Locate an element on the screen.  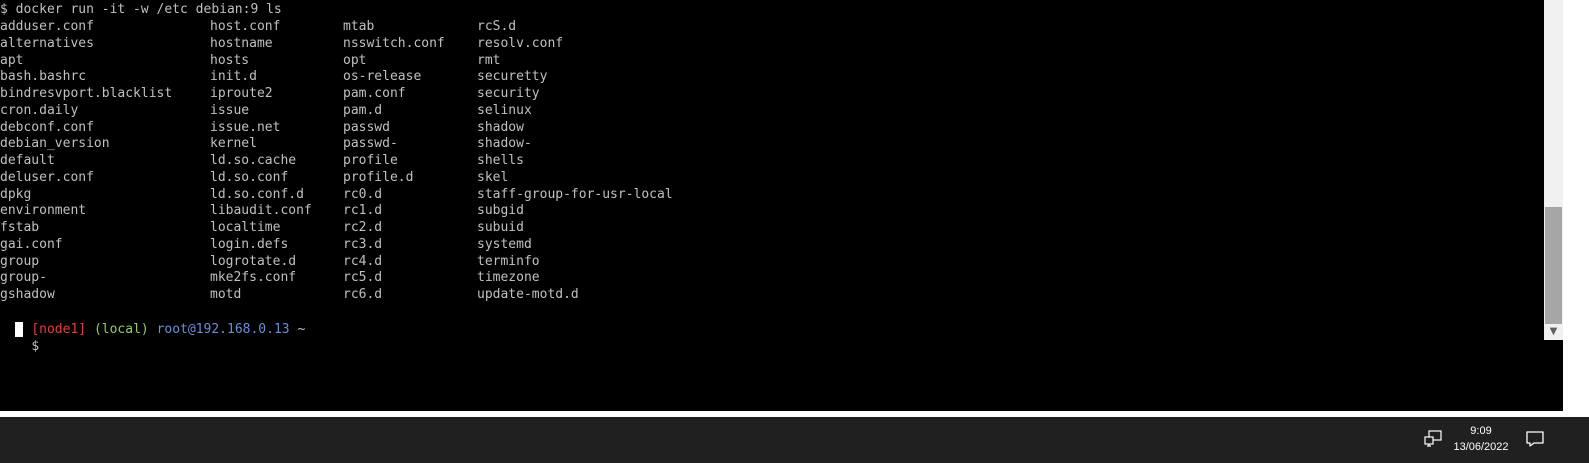
listing-entry: staff-group-for-usr-local is located at coordinates (575, 194).